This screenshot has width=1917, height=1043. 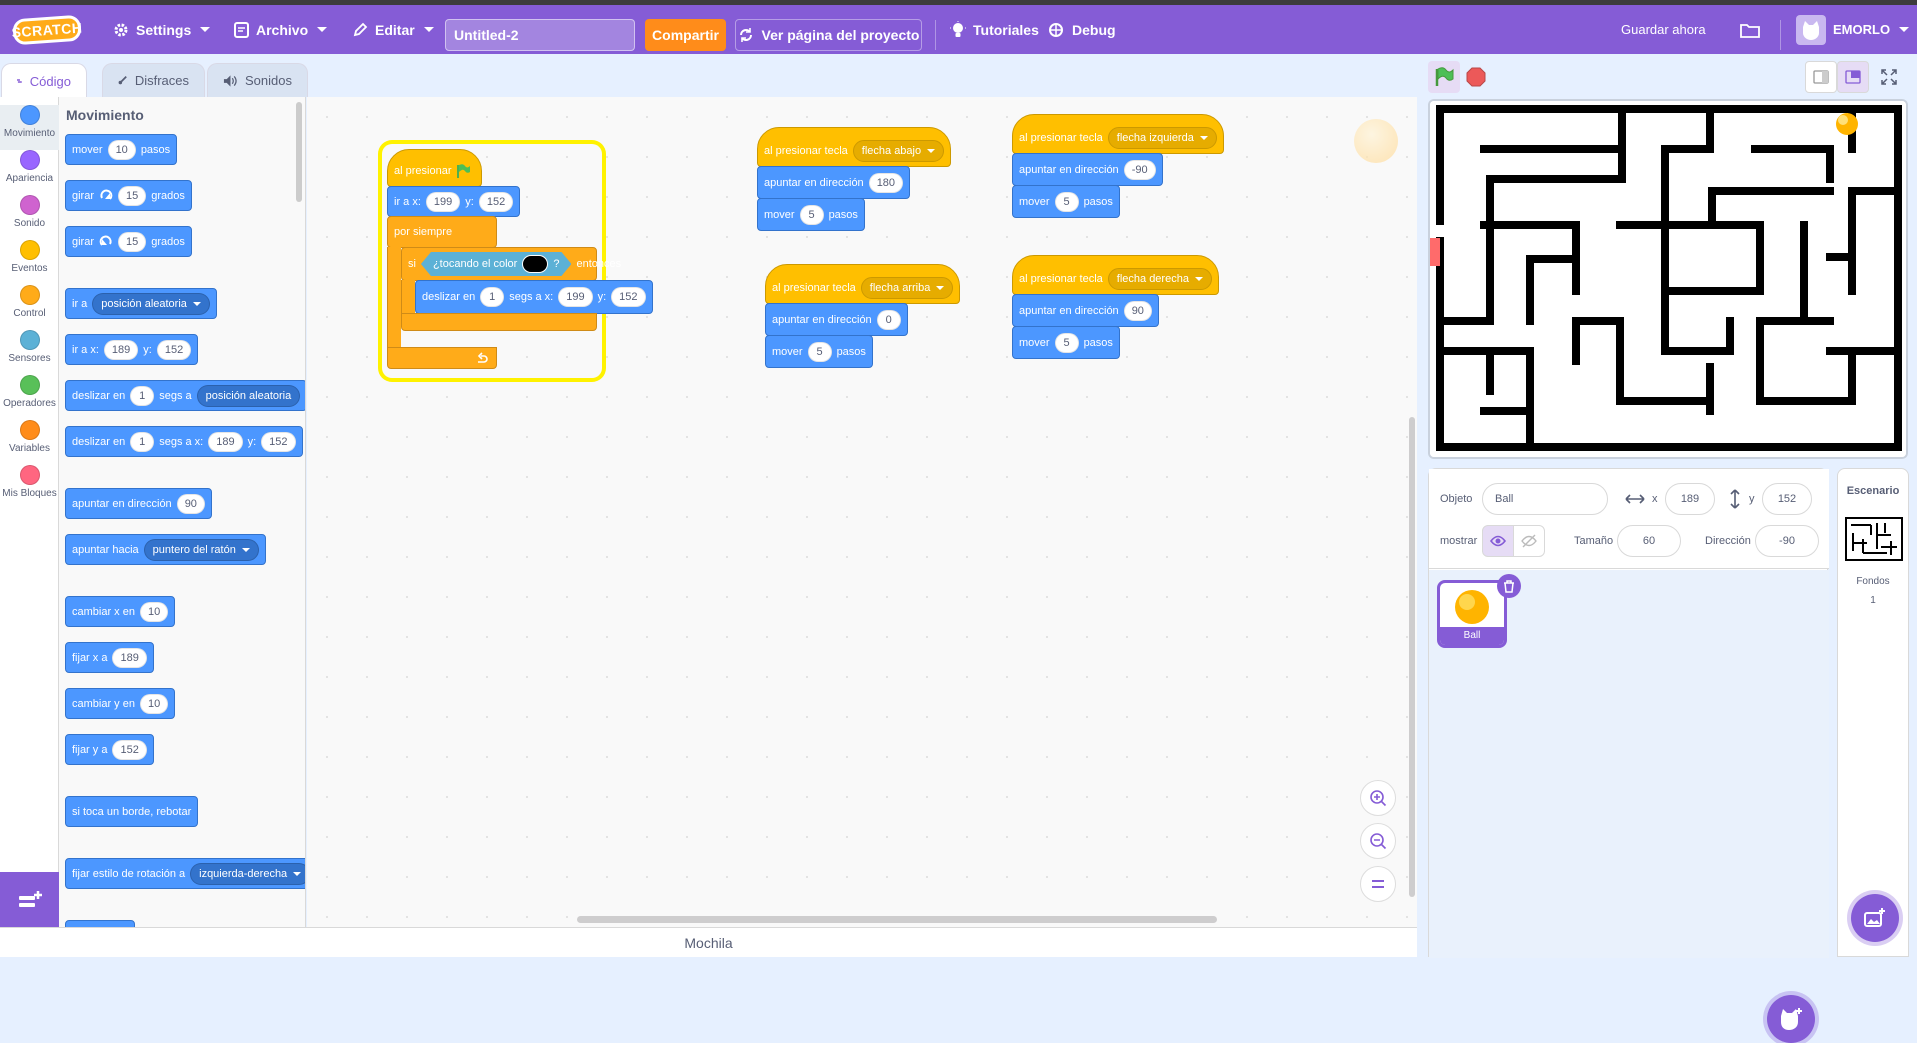 I want to click on choose-backdrop-button, so click(x=1875, y=918).